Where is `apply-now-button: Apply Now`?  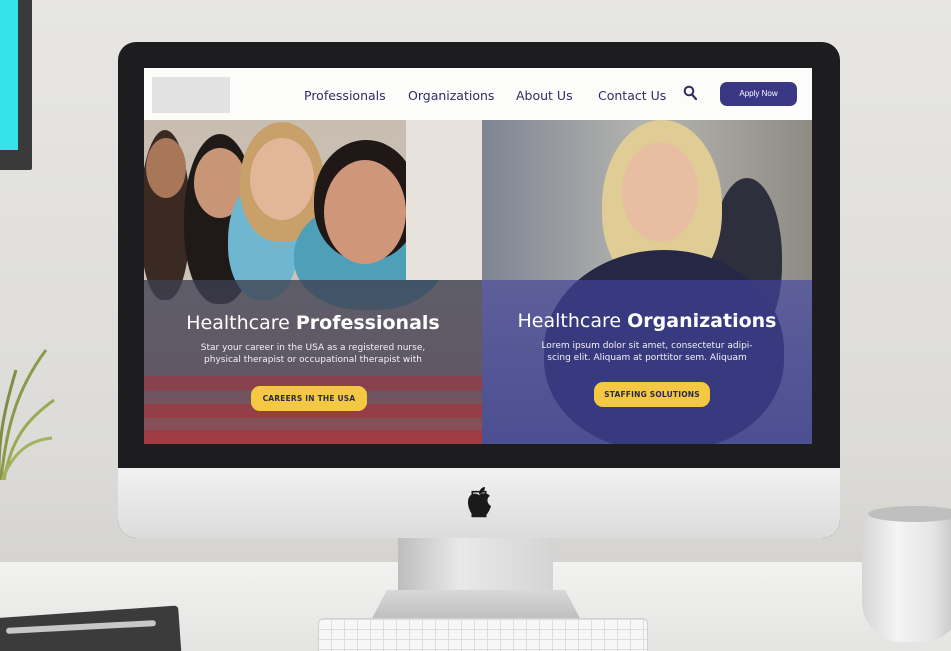
apply-now-button: Apply Now is located at coordinates (758, 94).